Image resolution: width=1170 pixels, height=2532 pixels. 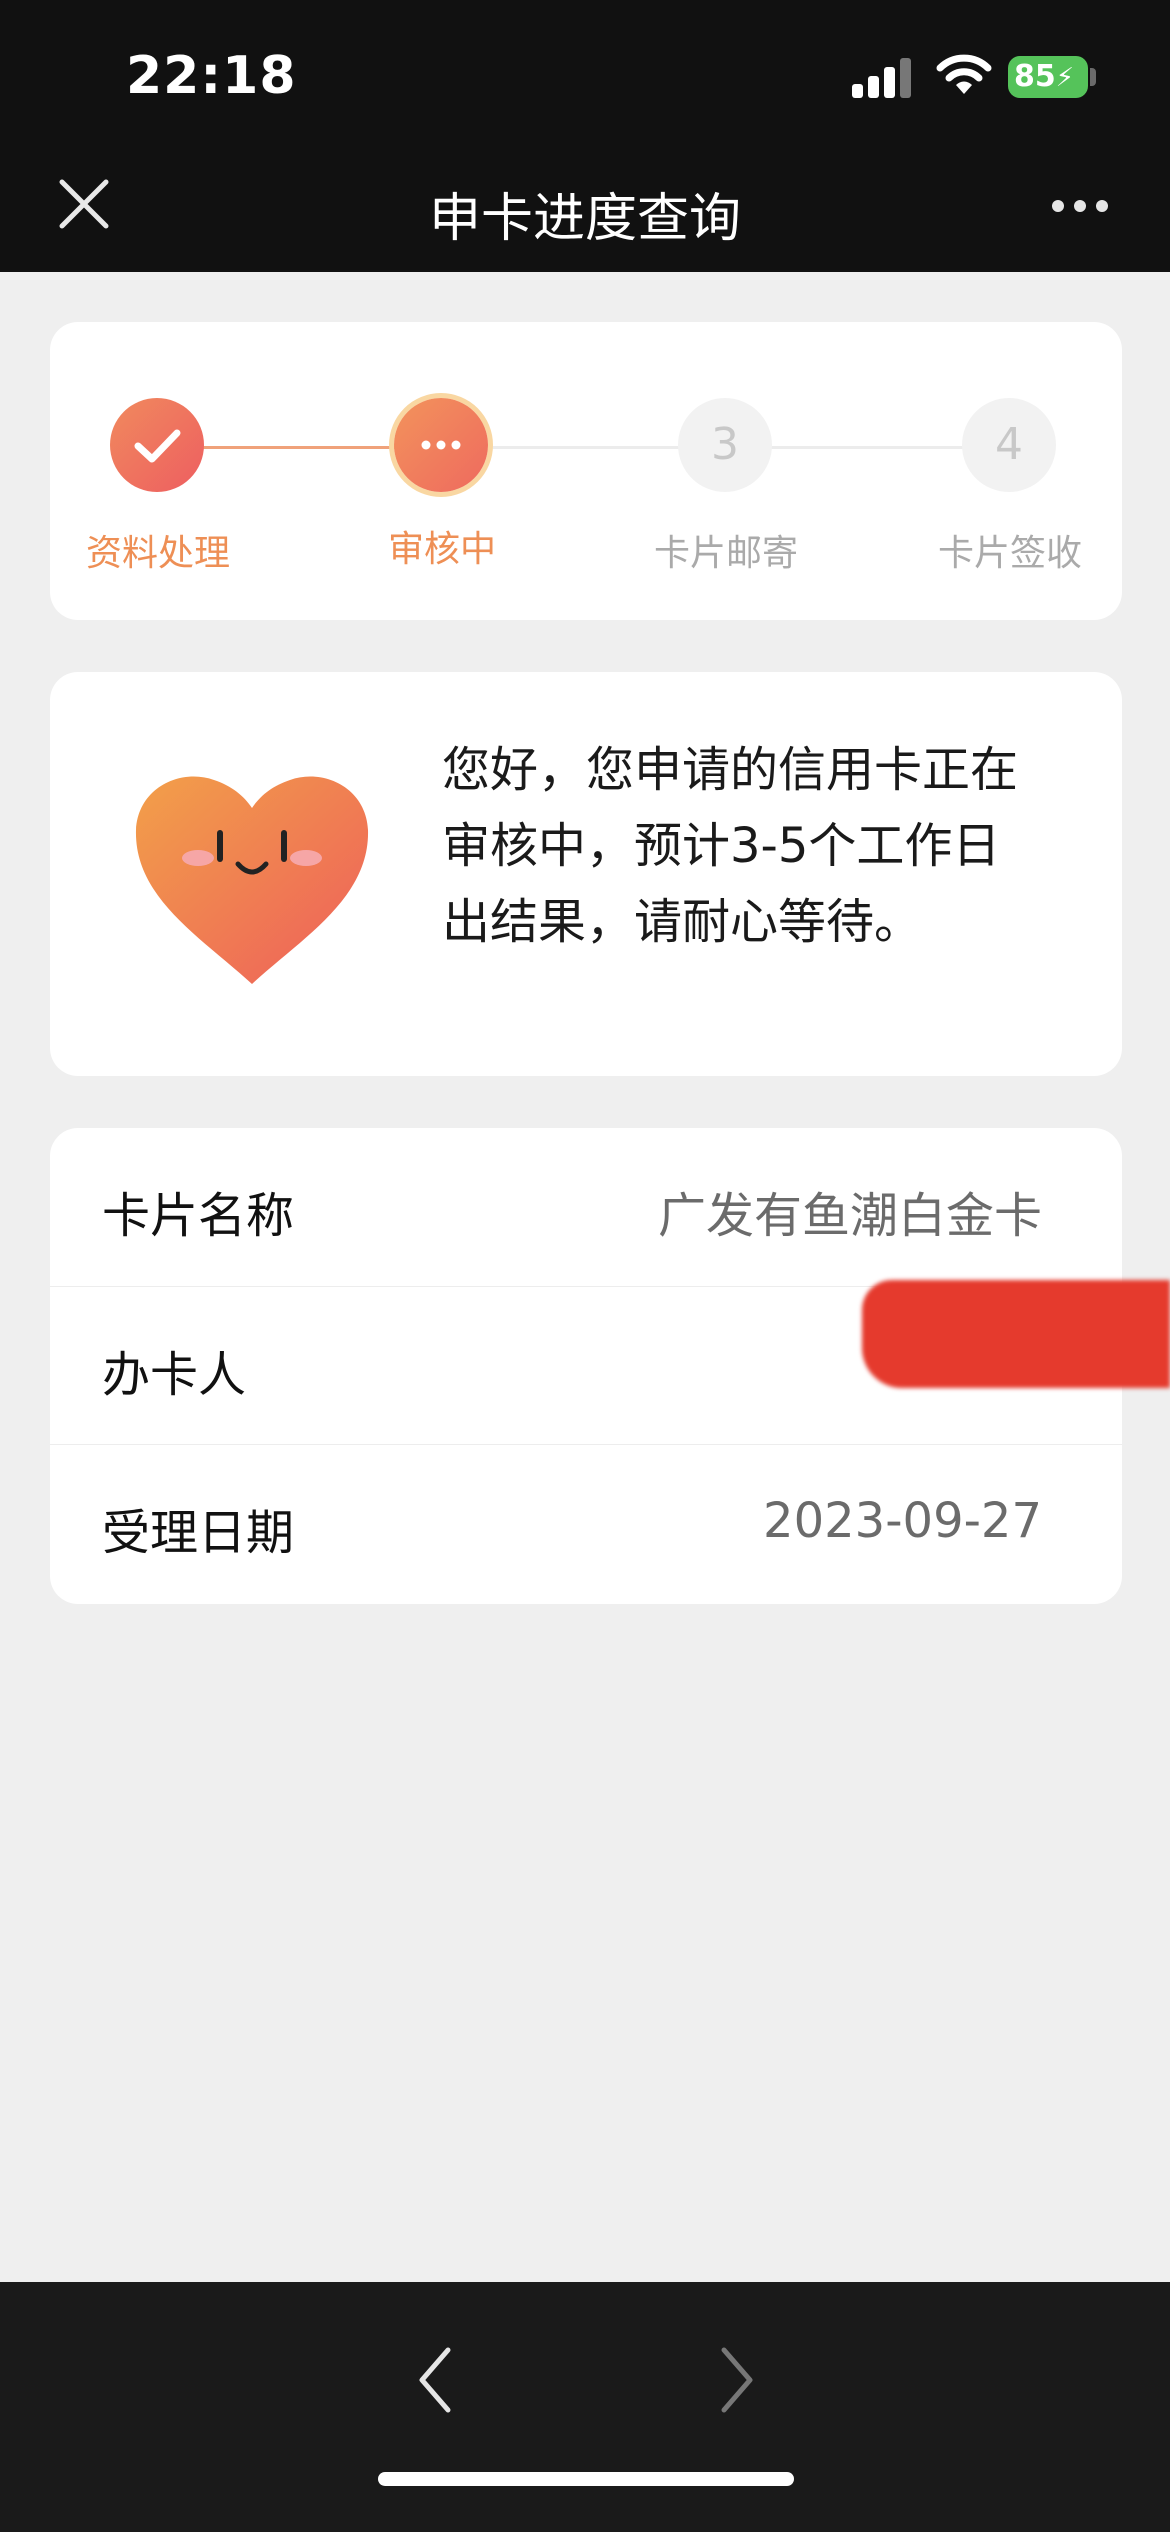 What do you see at coordinates (902, 1521) in the screenshot?
I see `date-value: 2023-09-27` at bounding box center [902, 1521].